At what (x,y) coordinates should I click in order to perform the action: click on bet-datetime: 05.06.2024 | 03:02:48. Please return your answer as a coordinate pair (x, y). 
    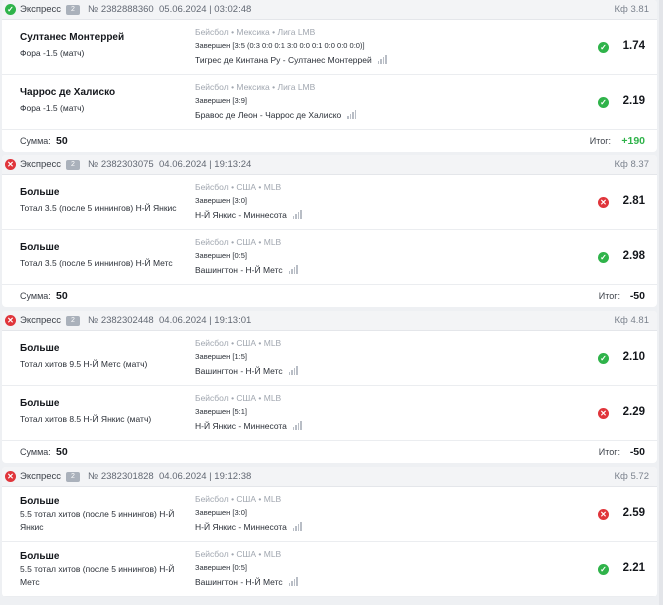
    Looking at the image, I should click on (205, 9).